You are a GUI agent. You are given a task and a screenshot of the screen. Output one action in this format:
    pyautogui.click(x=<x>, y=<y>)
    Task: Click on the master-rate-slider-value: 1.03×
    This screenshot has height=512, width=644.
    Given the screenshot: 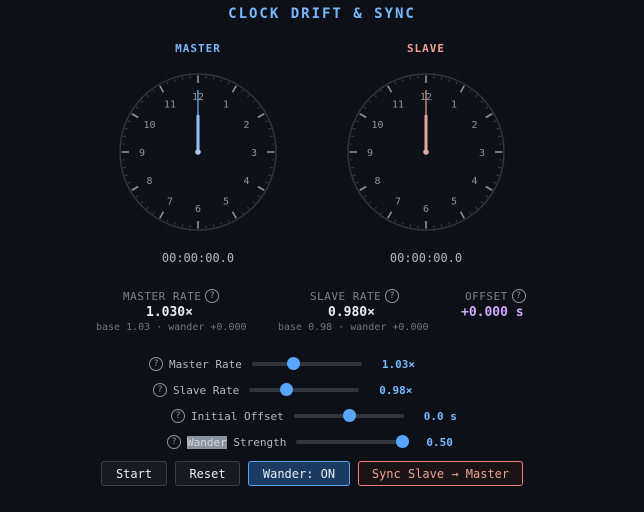 What is the action you would take?
    pyautogui.click(x=398, y=364)
    